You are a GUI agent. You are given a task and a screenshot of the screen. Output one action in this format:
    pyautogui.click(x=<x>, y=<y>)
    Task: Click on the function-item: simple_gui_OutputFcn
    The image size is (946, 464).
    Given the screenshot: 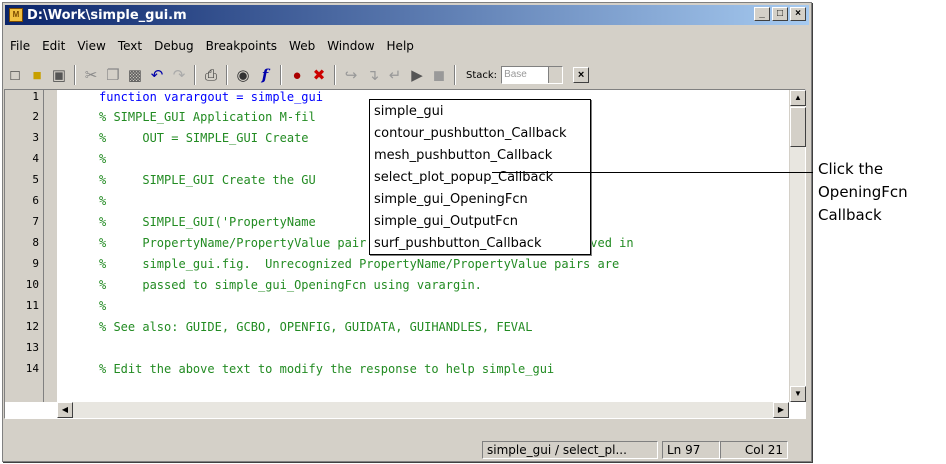 What is the action you would take?
    pyautogui.click(x=446, y=221)
    